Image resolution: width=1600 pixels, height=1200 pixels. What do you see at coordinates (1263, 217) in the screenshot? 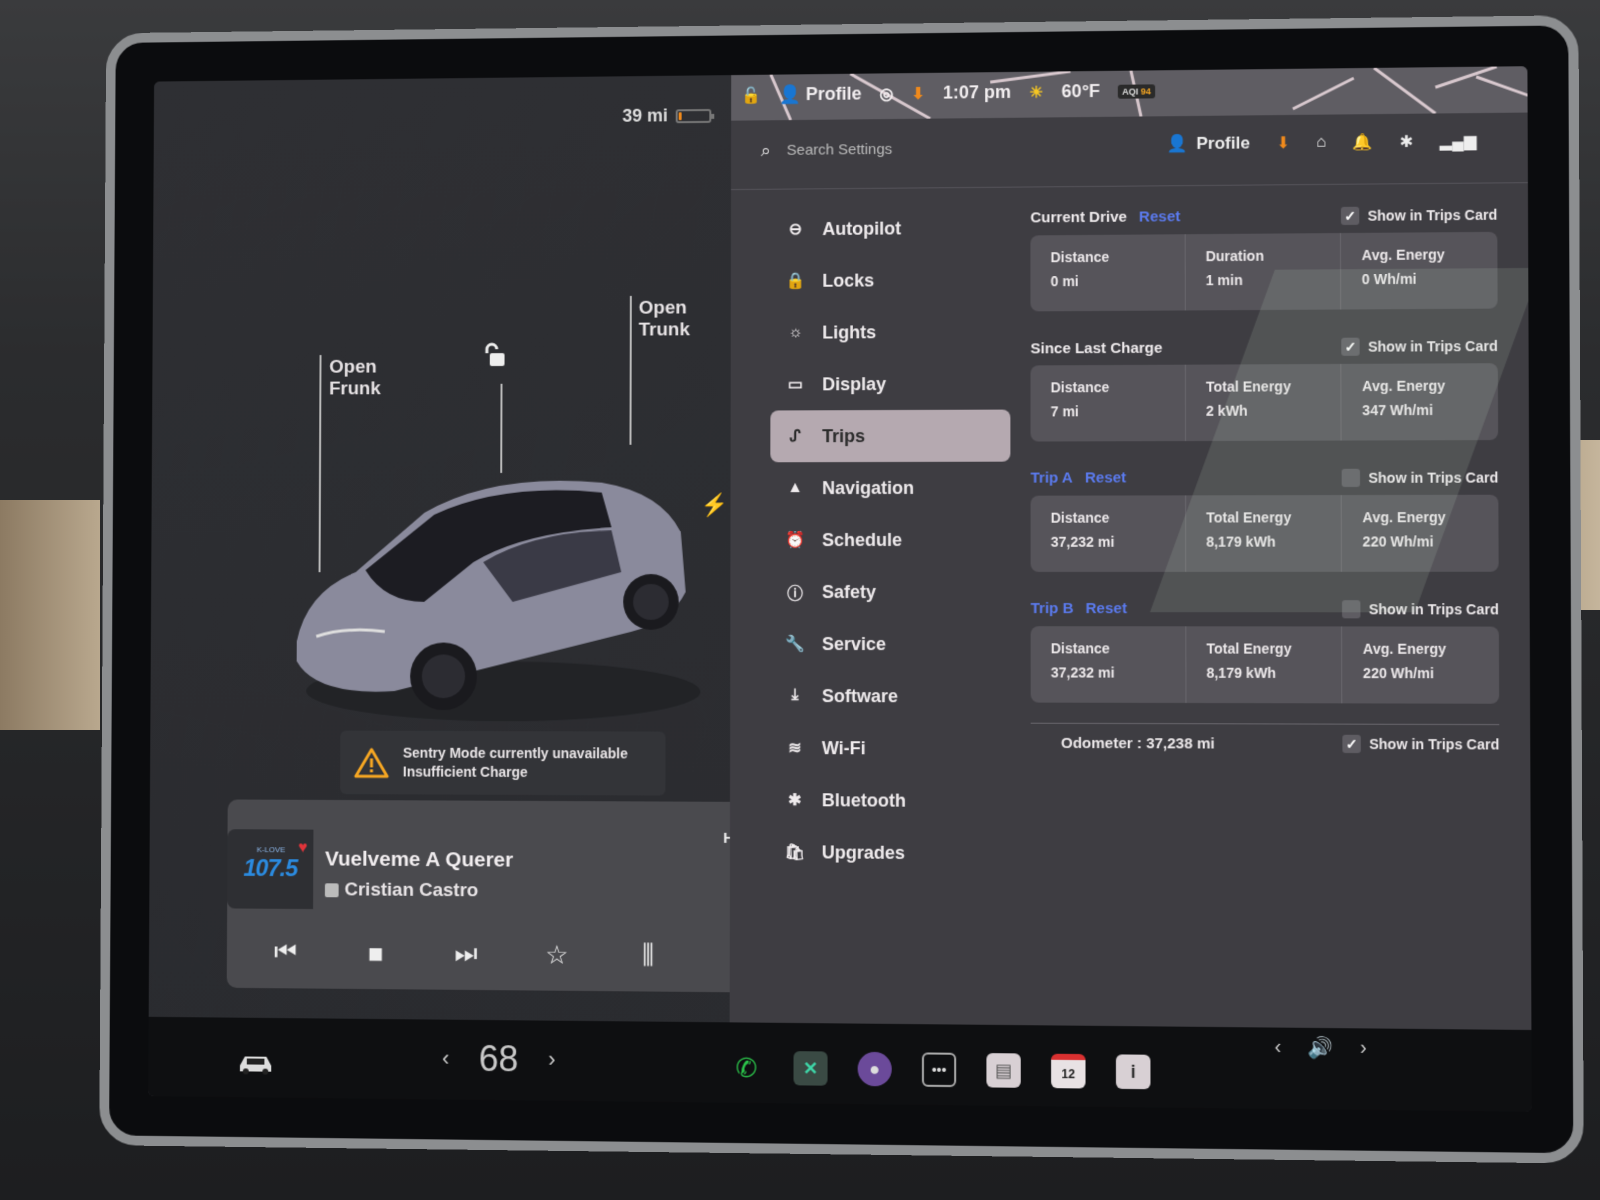
I see `current-drive-header: Current Drive Reset ✓ Show in Trips Card` at bounding box center [1263, 217].